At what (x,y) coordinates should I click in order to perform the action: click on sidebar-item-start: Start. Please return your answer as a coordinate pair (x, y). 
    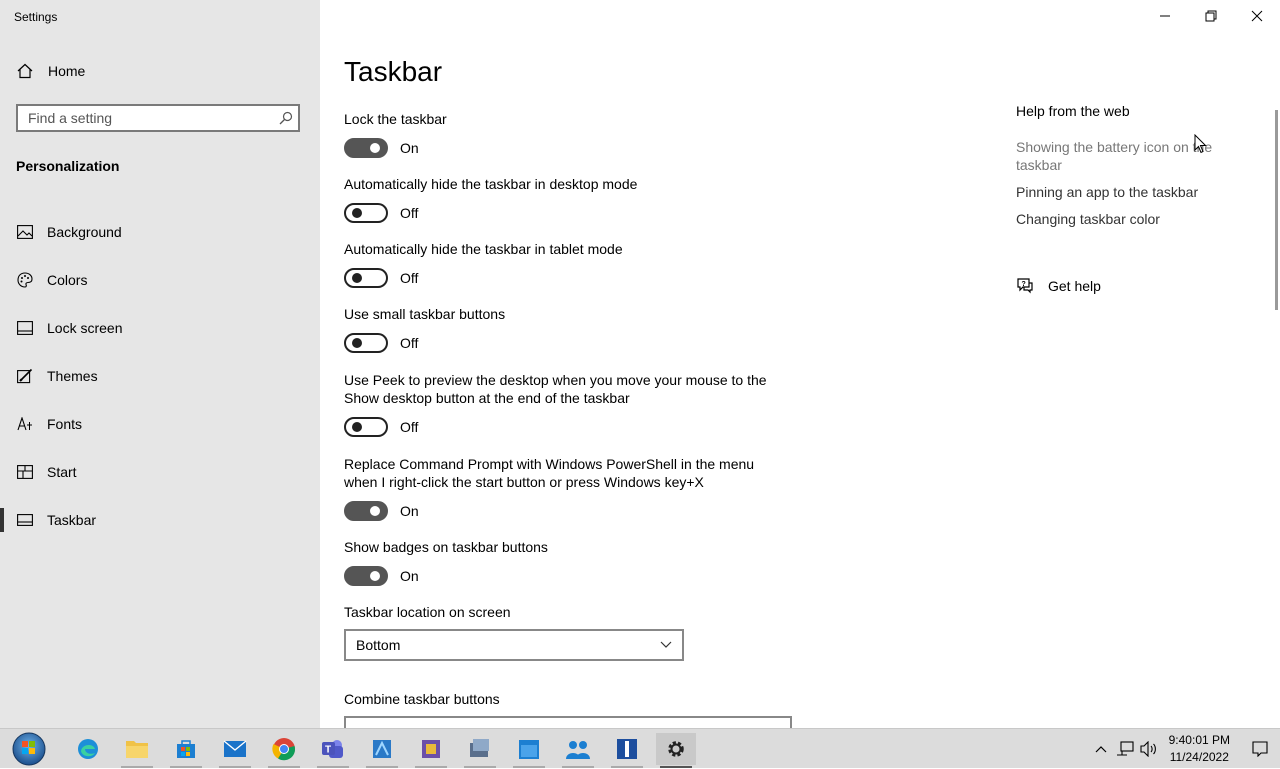
    Looking at the image, I should click on (160, 472).